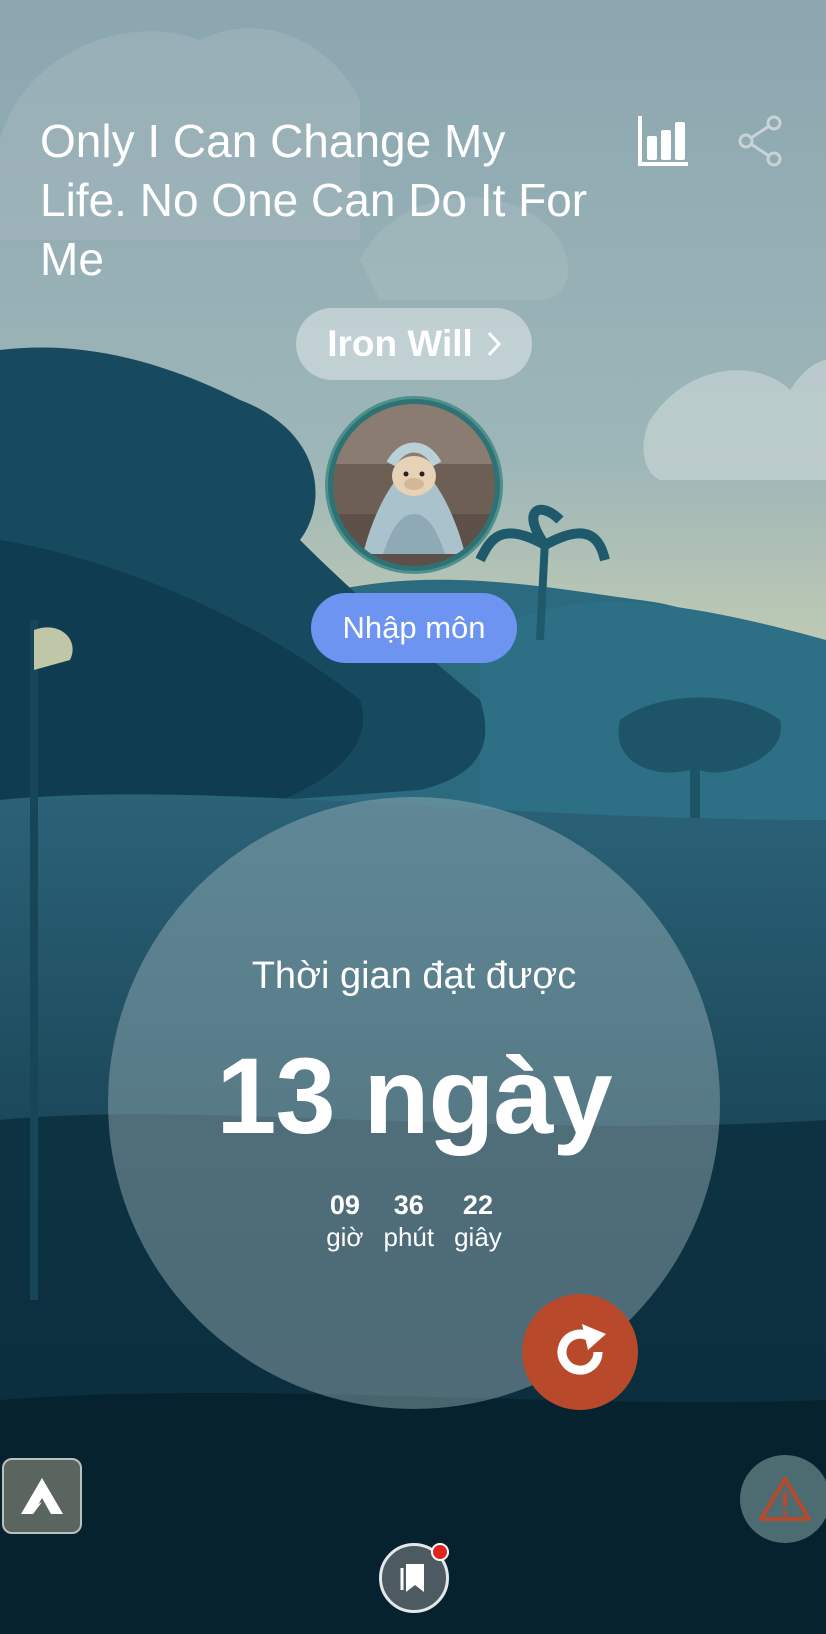  What do you see at coordinates (345, 1237) in the screenshot?
I see `hours-label: giờ` at bounding box center [345, 1237].